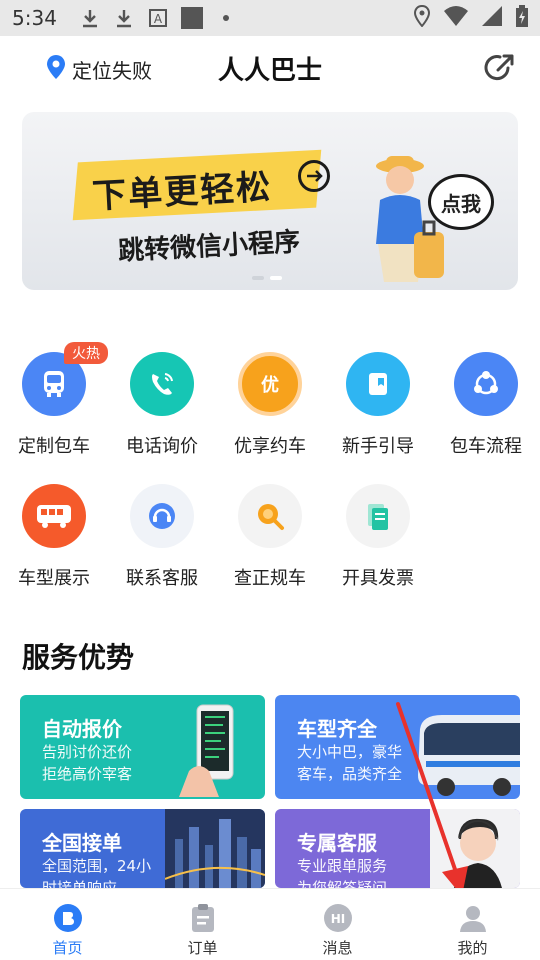 This screenshot has height=960, width=540. I want to click on wifi-icon, so click(456, 18).